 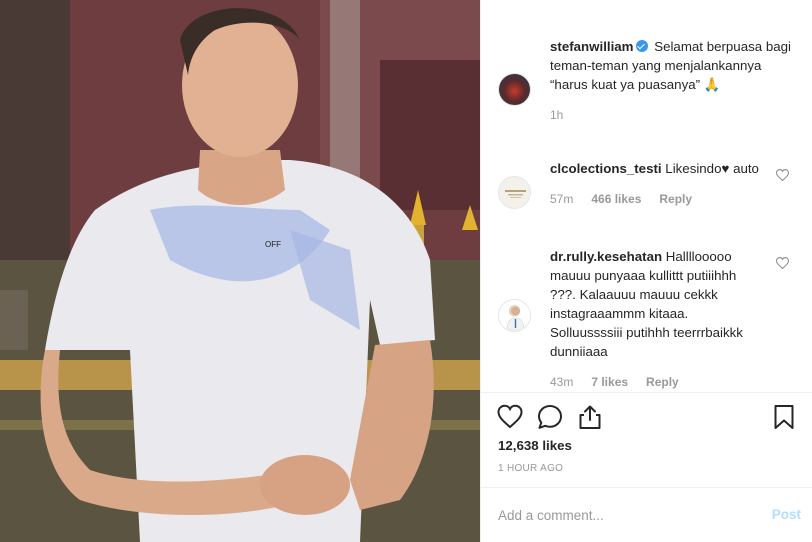 What do you see at coordinates (557, 115) in the screenshot?
I see `caption-time: 1h` at bounding box center [557, 115].